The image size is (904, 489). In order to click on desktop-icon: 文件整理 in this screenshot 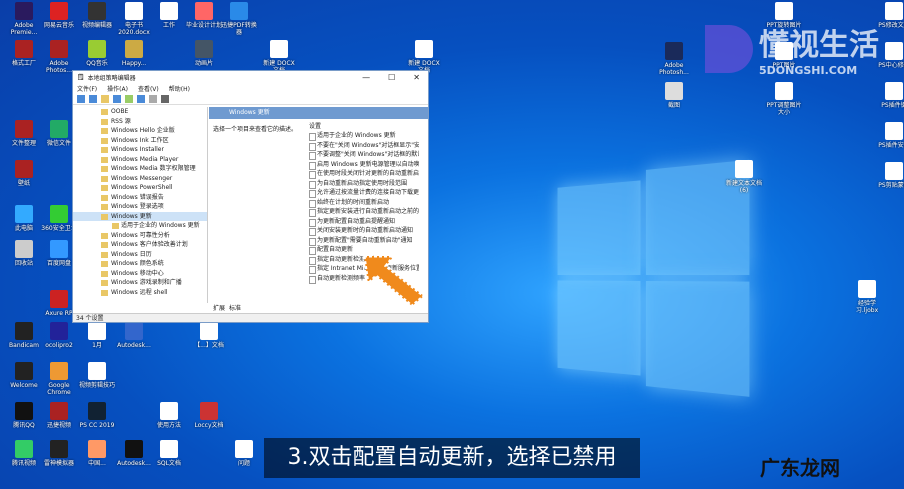, I will do `click(24, 133)`.